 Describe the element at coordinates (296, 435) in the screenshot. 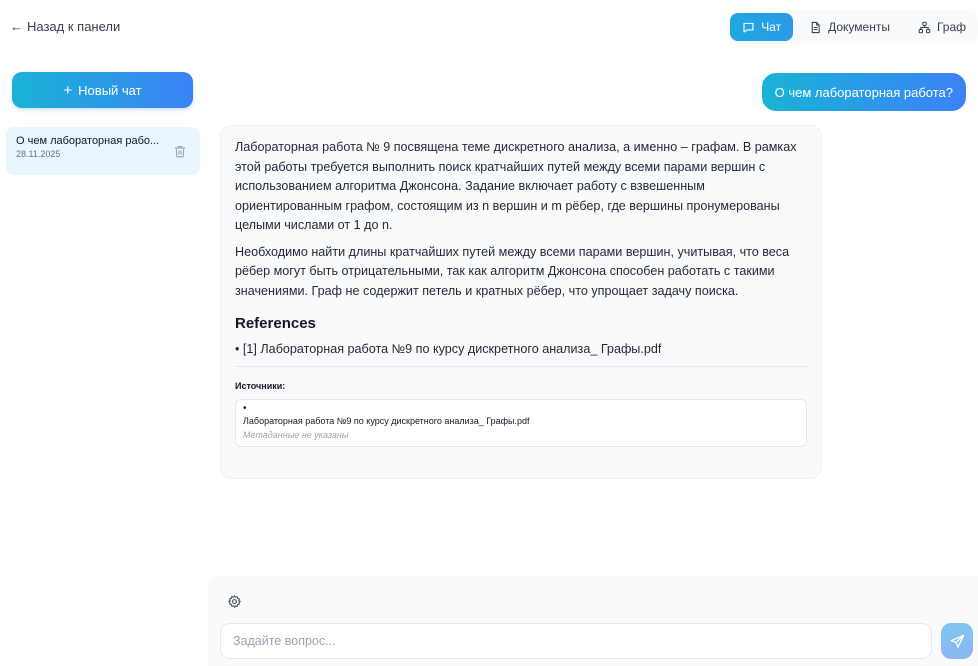

I see `source-metadata: Метаданные не указаны` at that location.